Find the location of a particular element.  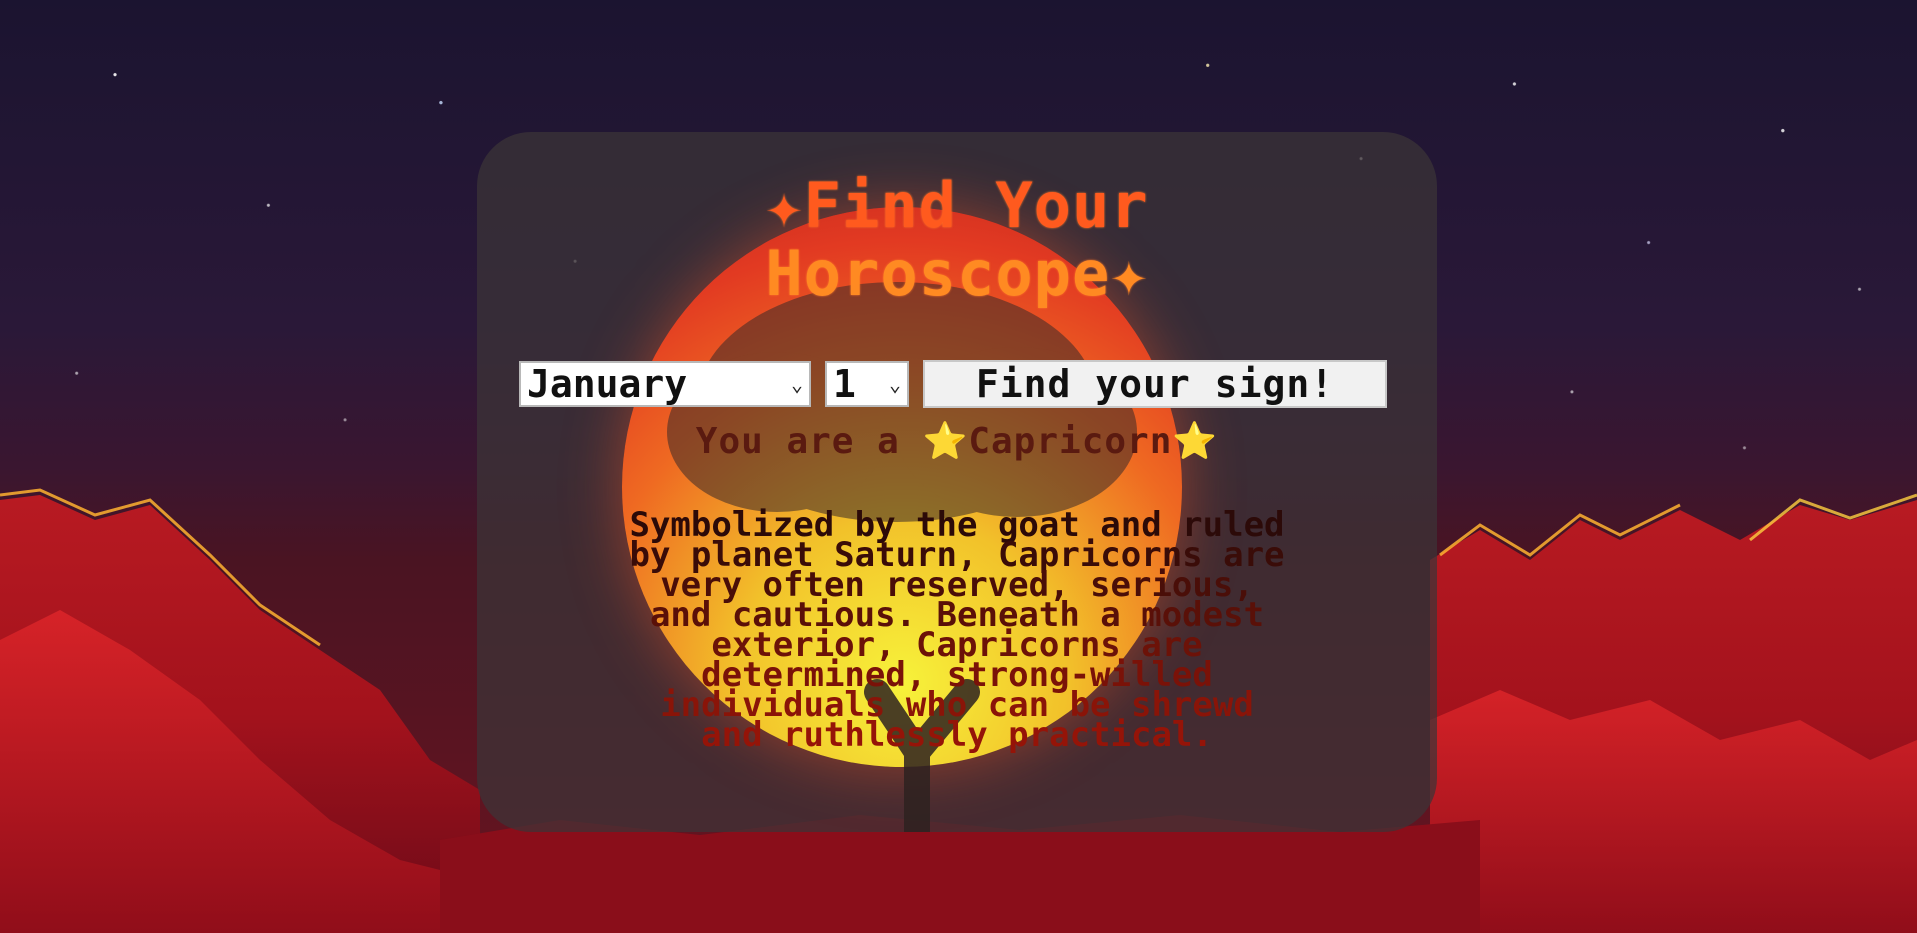

day-select: 1 ⌄ is located at coordinates (867, 384).